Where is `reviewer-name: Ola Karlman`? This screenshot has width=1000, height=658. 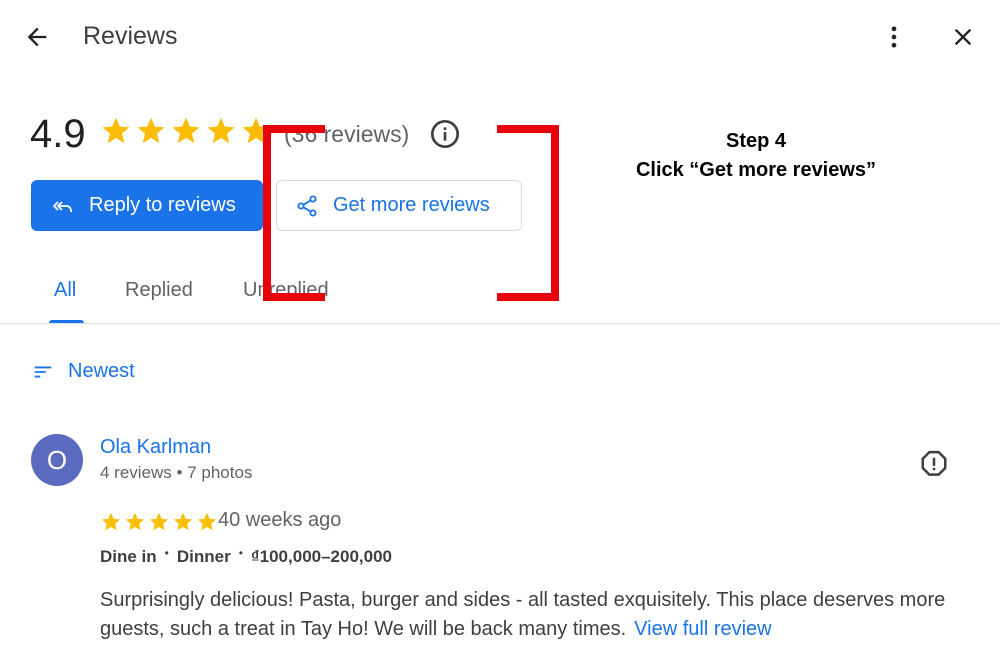 reviewer-name: Ola Karlman is located at coordinates (155, 447).